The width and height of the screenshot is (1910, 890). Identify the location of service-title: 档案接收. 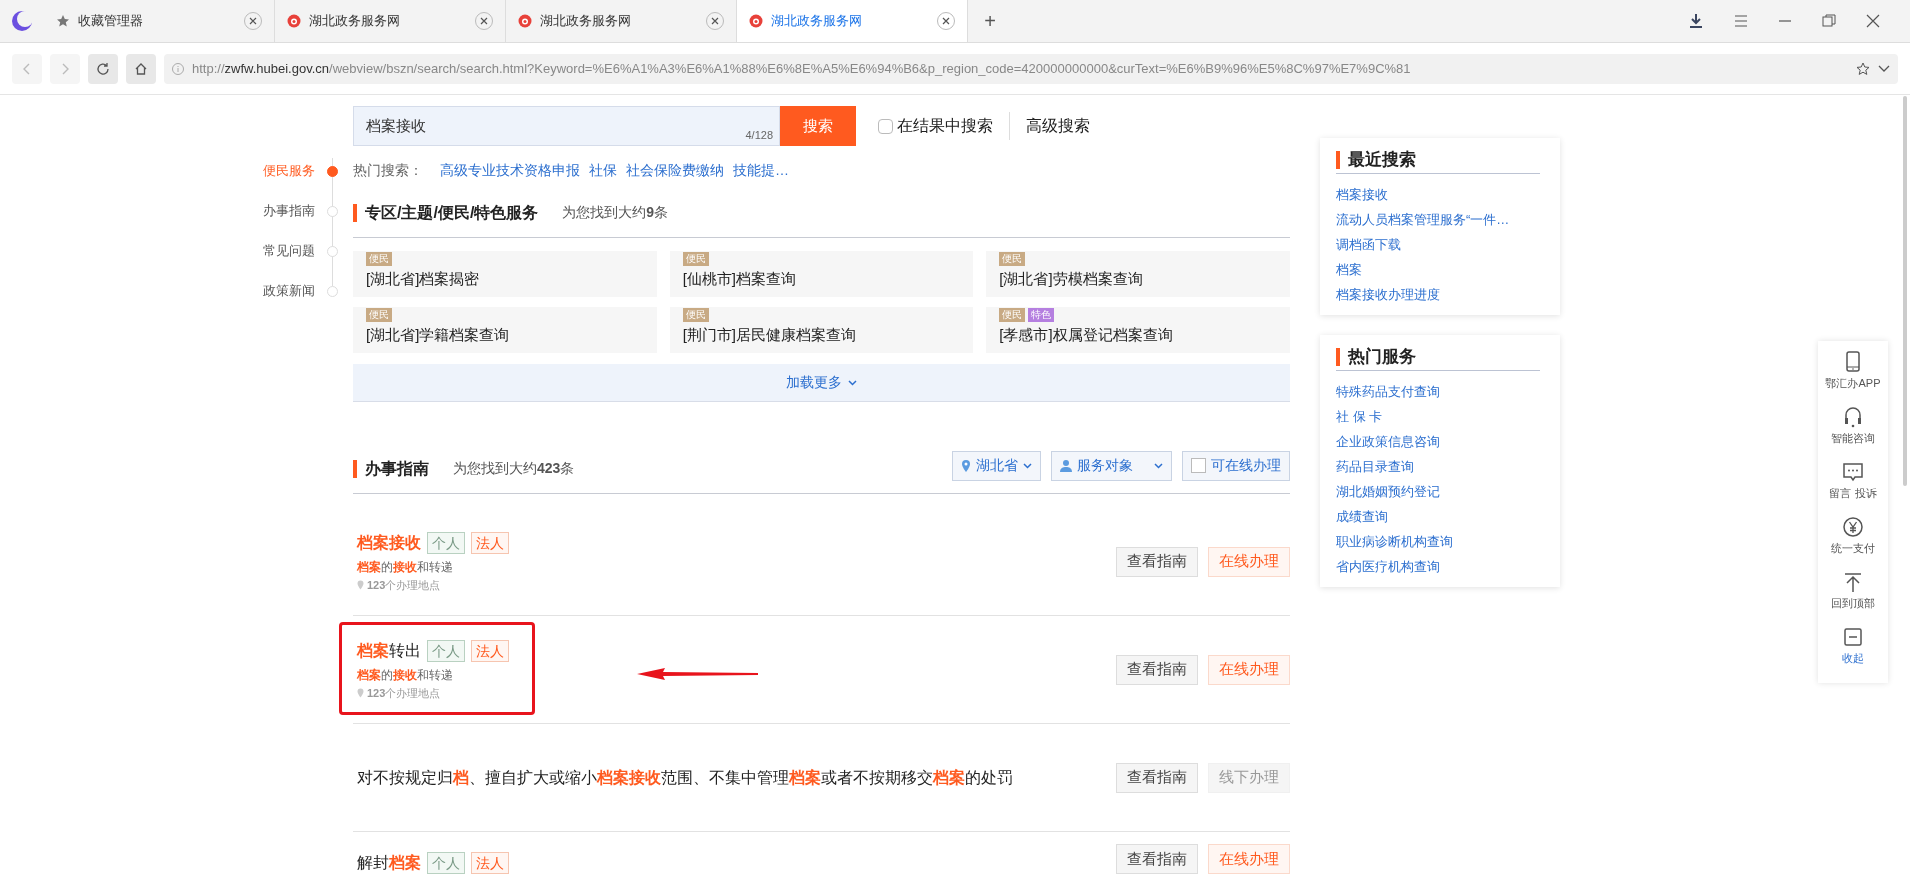
(389, 542).